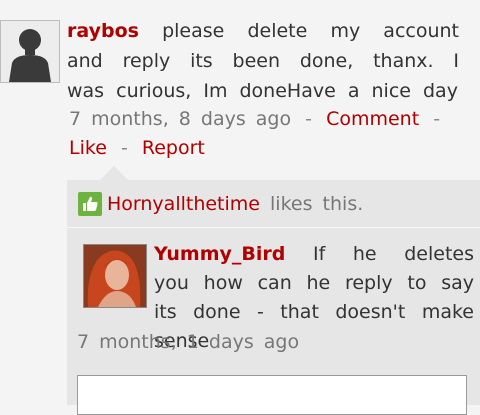 This screenshot has width=480, height=415. Describe the element at coordinates (272, 395) in the screenshot. I see `reply-input` at that location.